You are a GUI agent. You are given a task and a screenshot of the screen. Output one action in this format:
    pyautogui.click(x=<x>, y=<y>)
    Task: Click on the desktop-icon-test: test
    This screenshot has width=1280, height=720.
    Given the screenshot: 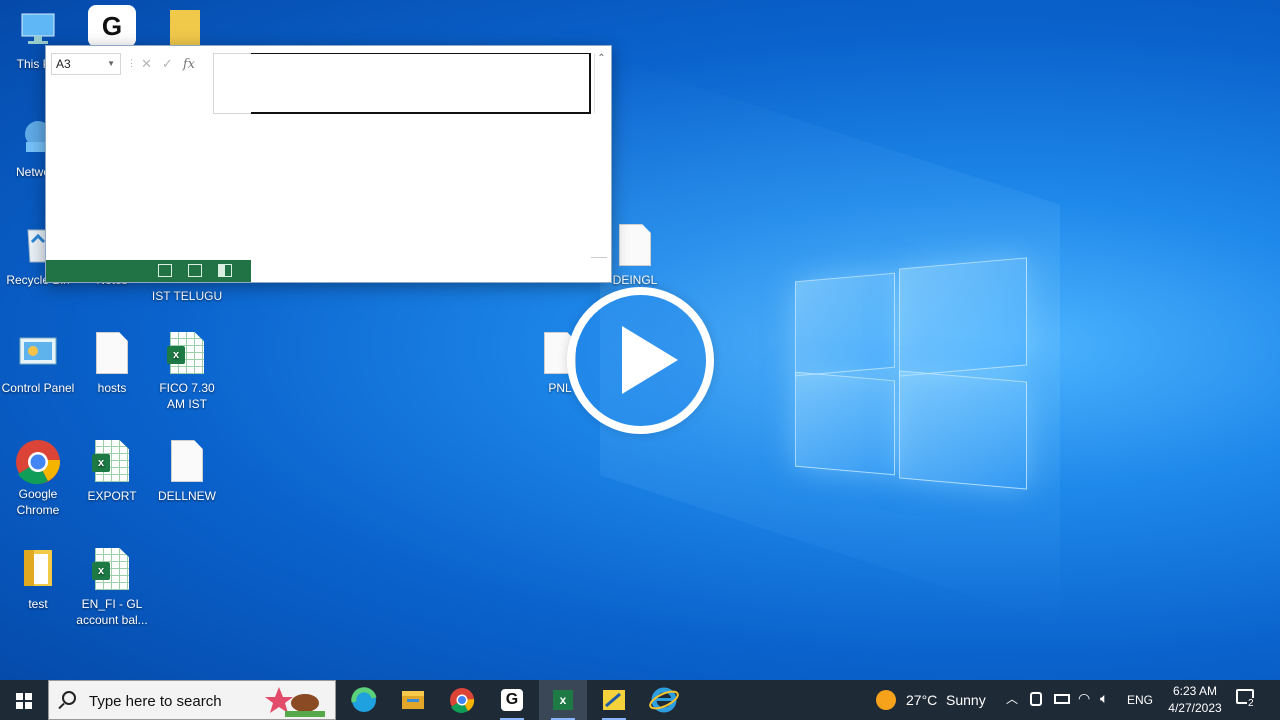 What is the action you would take?
    pyautogui.click(x=38, y=580)
    